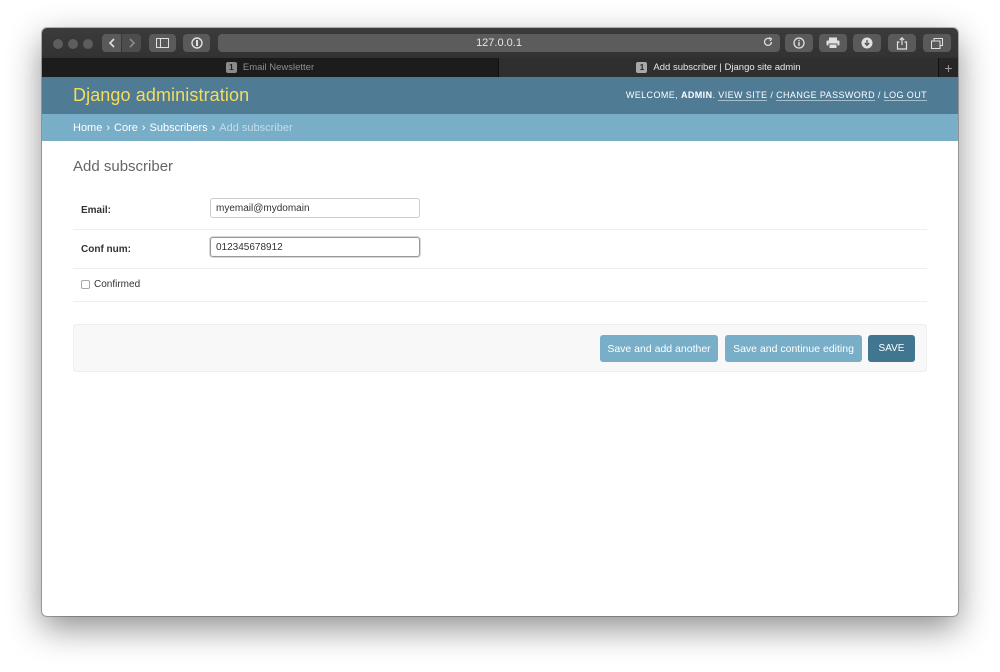  What do you see at coordinates (315, 208) in the screenshot?
I see `email-field` at bounding box center [315, 208].